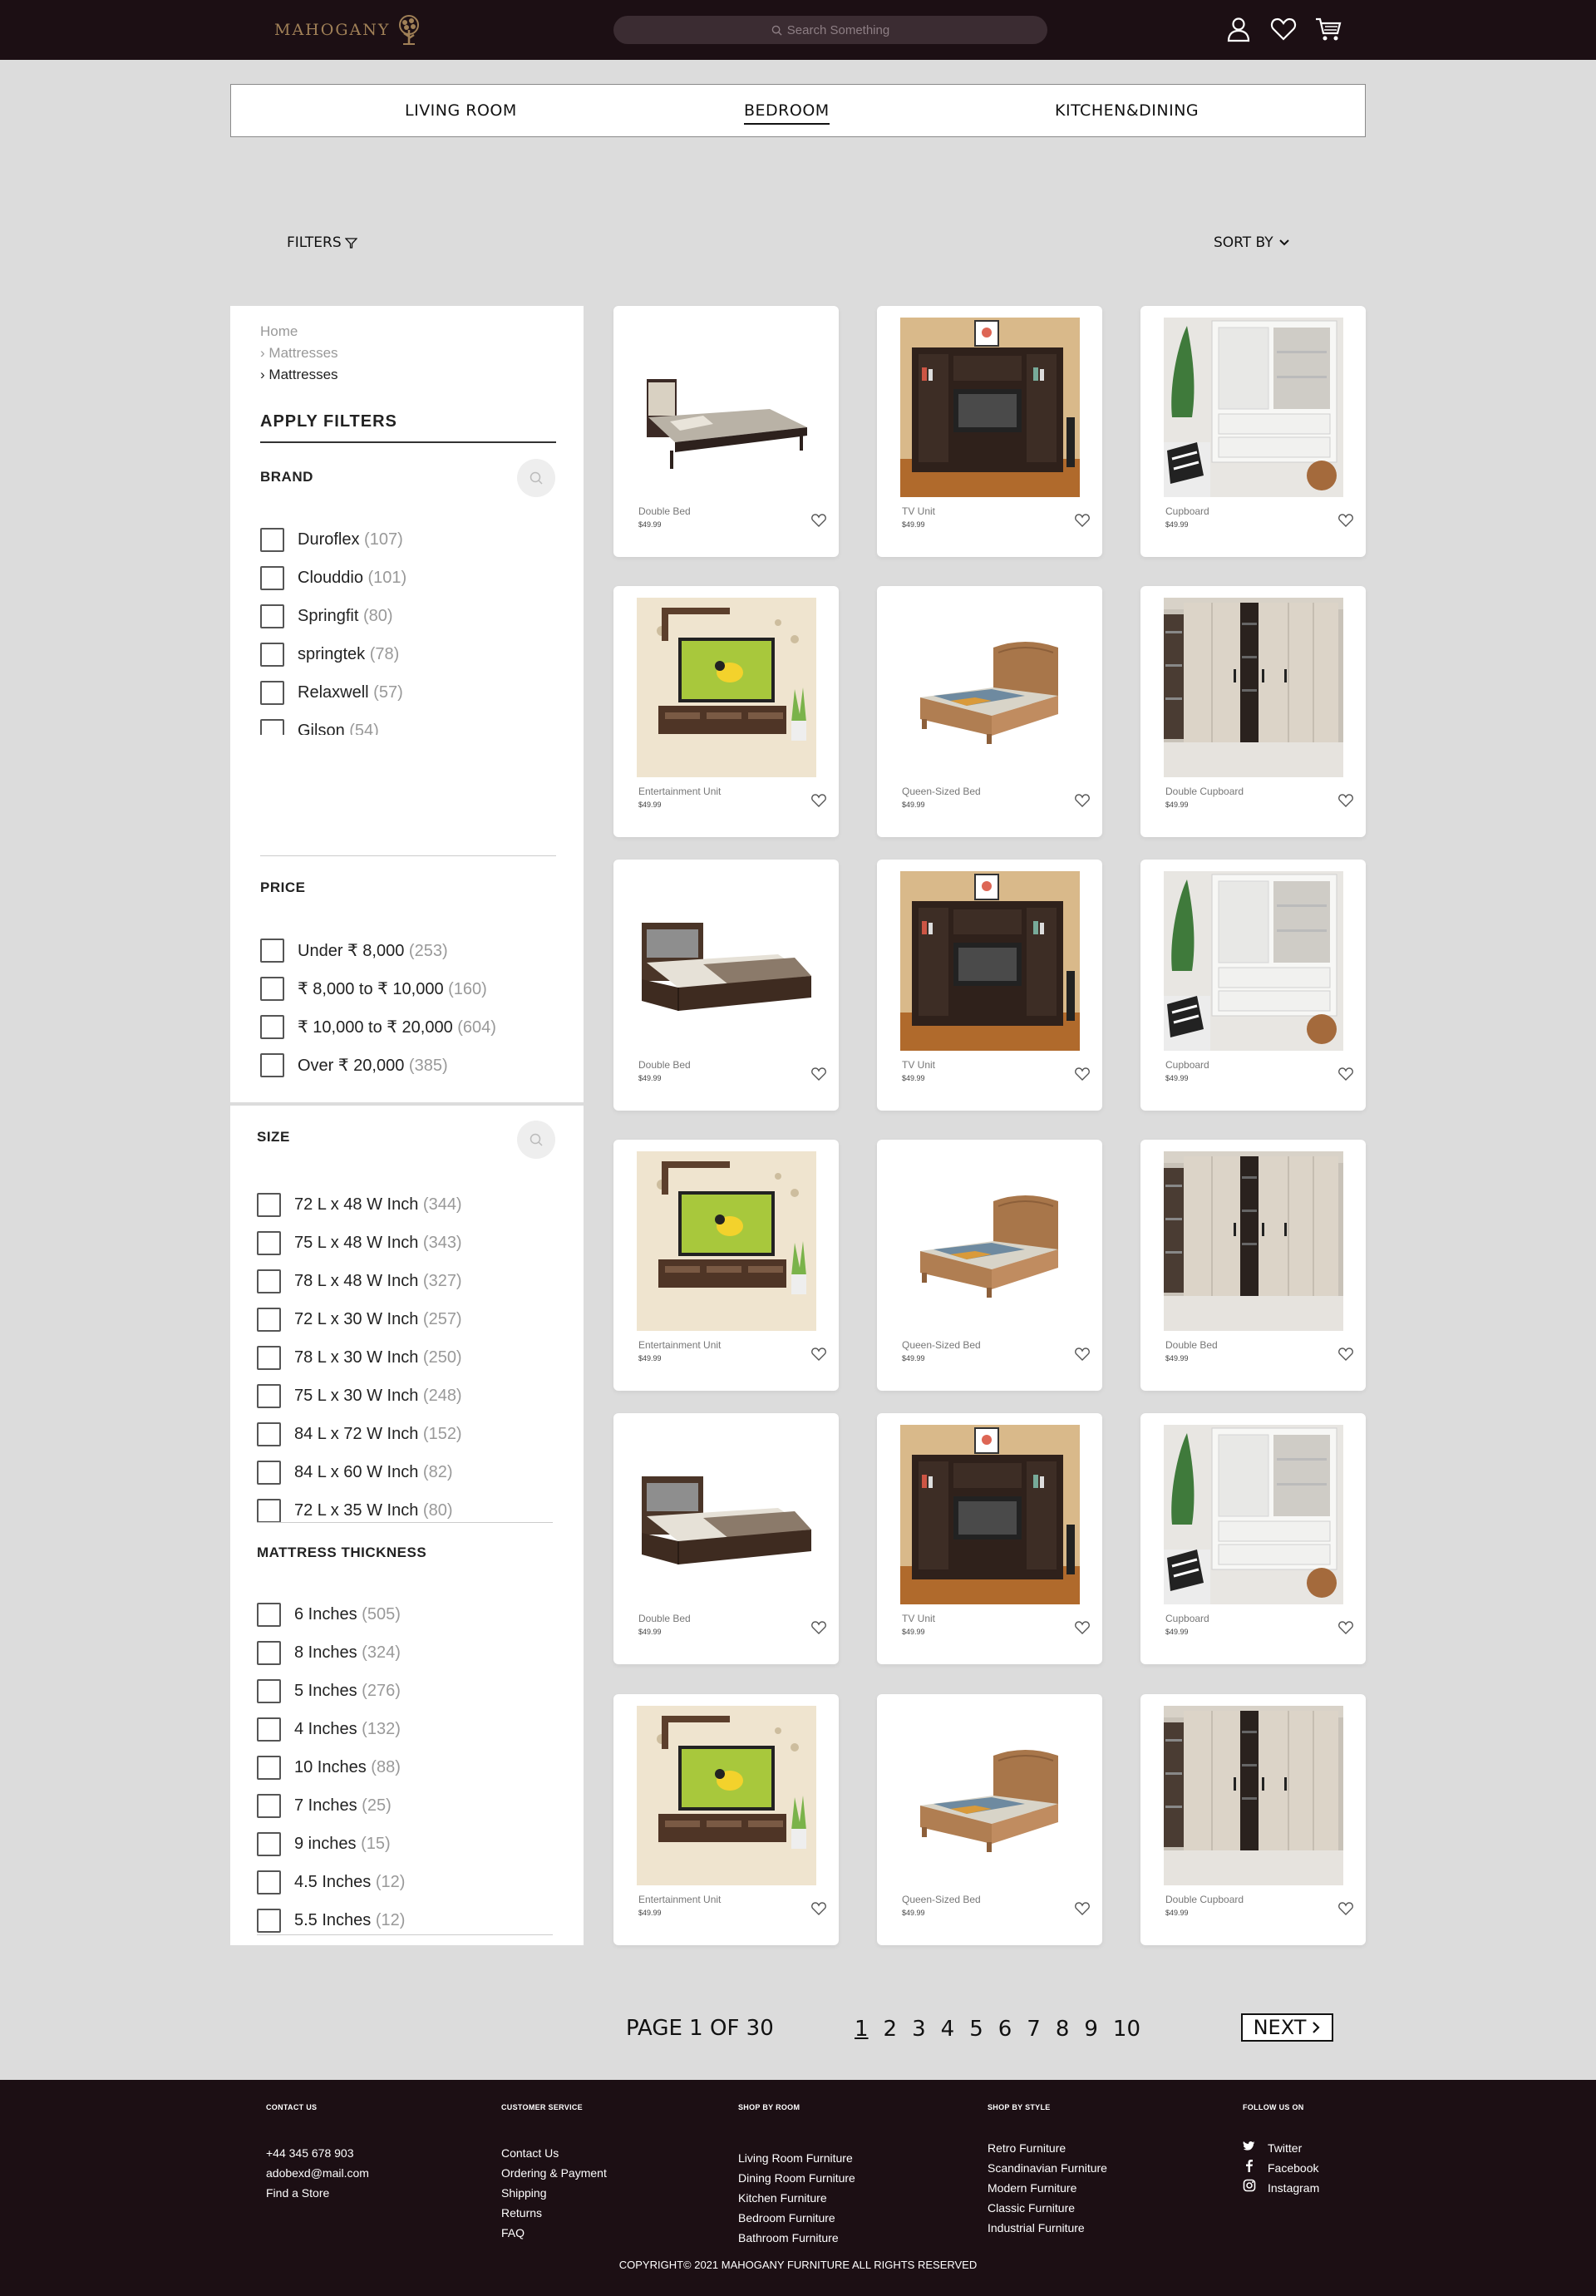 This screenshot has width=1596, height=2296. What do you see at coordinates (408, 616) in the screenshot?
I see `filter-option: Springfit (80)` at bounding box center [408, 616].